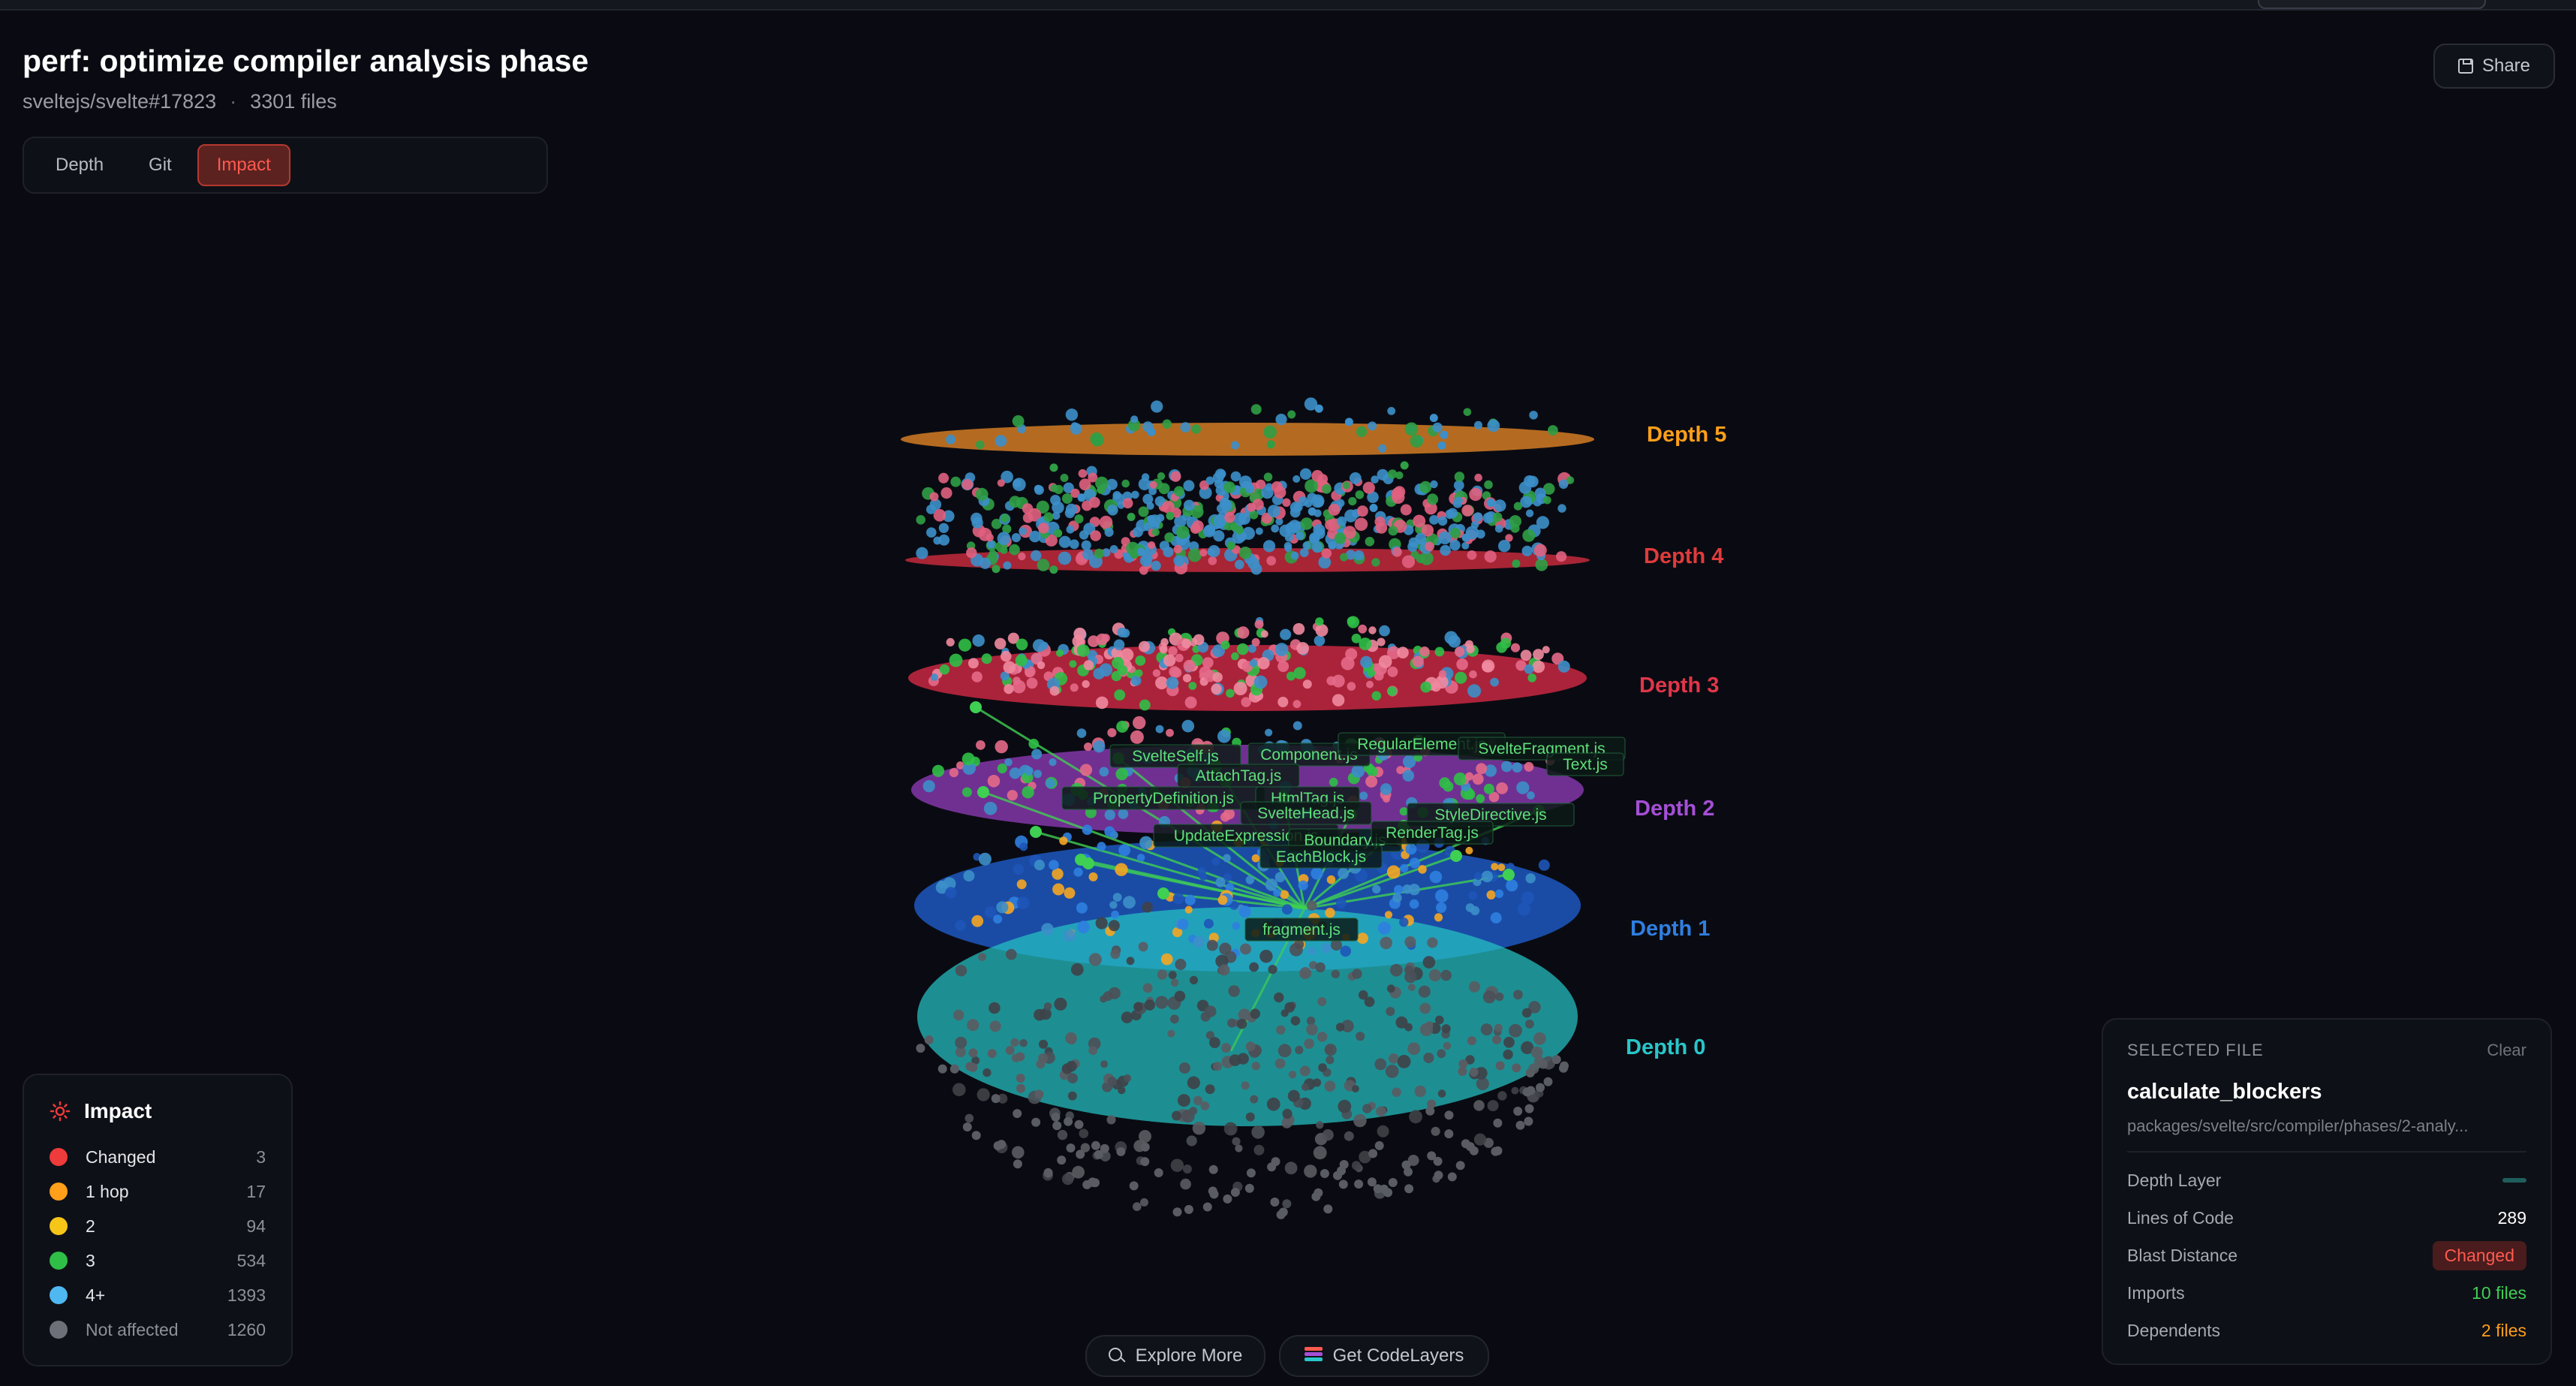  What do you see at coordinates (1163, 798) in the screenshot?
I see `file-label: PropertyDefinition.js` at bounding box center [1163, 798].